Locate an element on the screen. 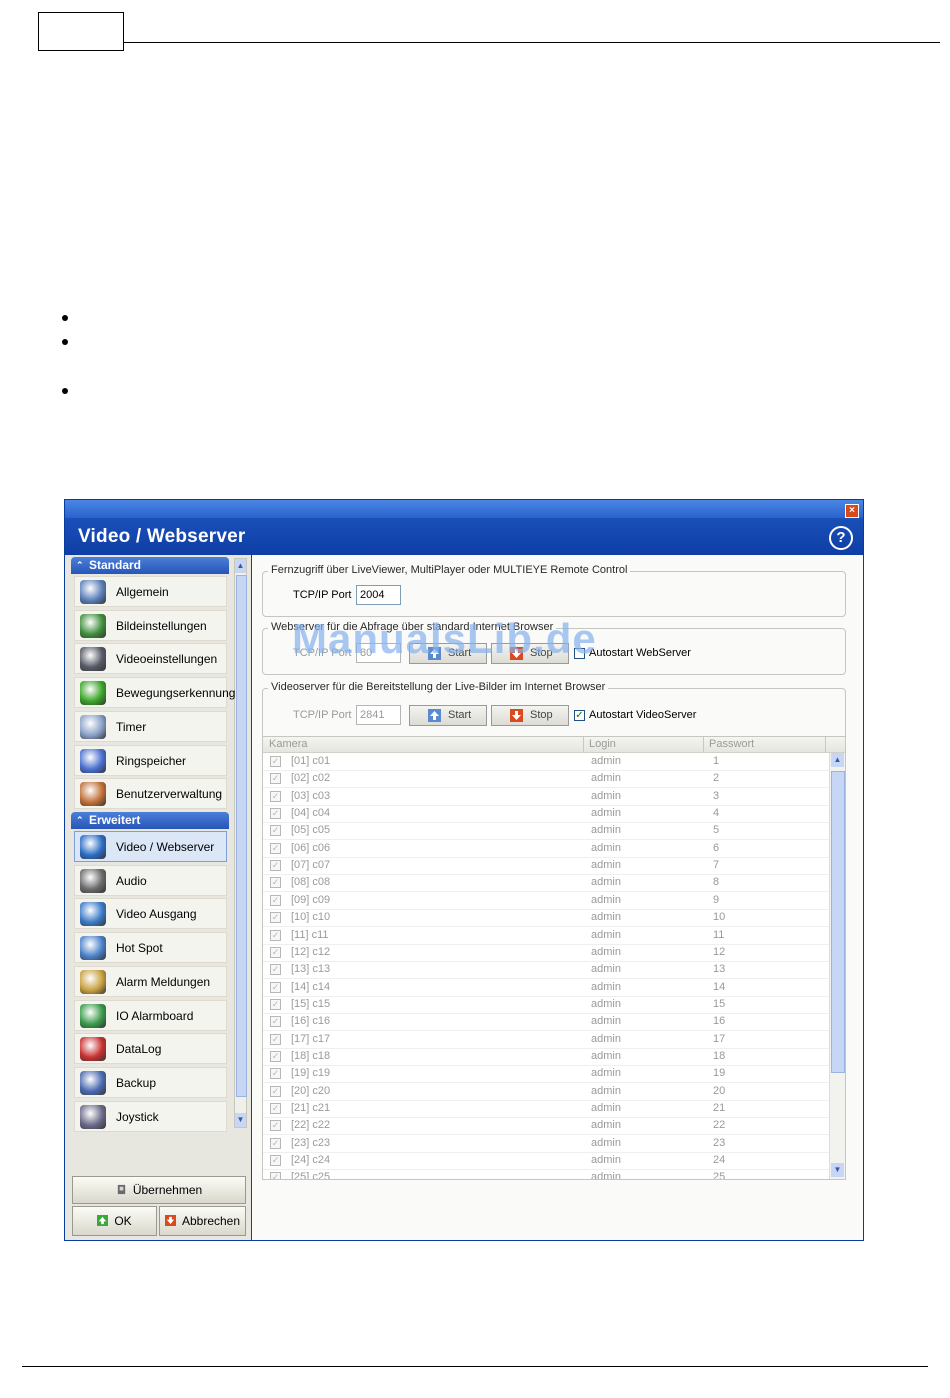  table-row: ✓ [18] c18 admin 18 is located at coordinates (546, 1057).